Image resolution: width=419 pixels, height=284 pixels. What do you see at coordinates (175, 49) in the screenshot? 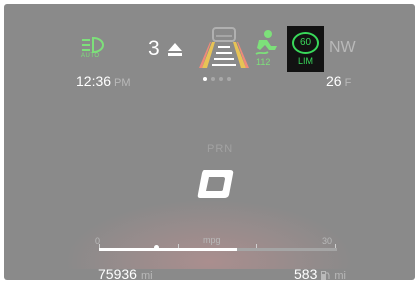
I see `upshift-arrow-icon` at bounding box center [175, 49].